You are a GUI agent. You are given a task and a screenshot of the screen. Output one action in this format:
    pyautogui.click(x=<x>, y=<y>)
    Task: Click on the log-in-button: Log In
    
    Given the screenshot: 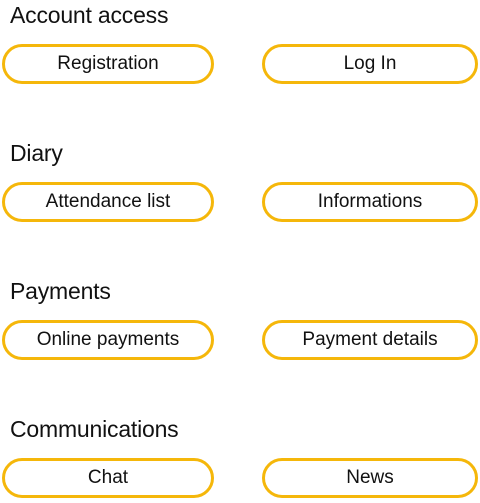 What is the action you would take?
    pyautogui.click(x=370, y=64)
    